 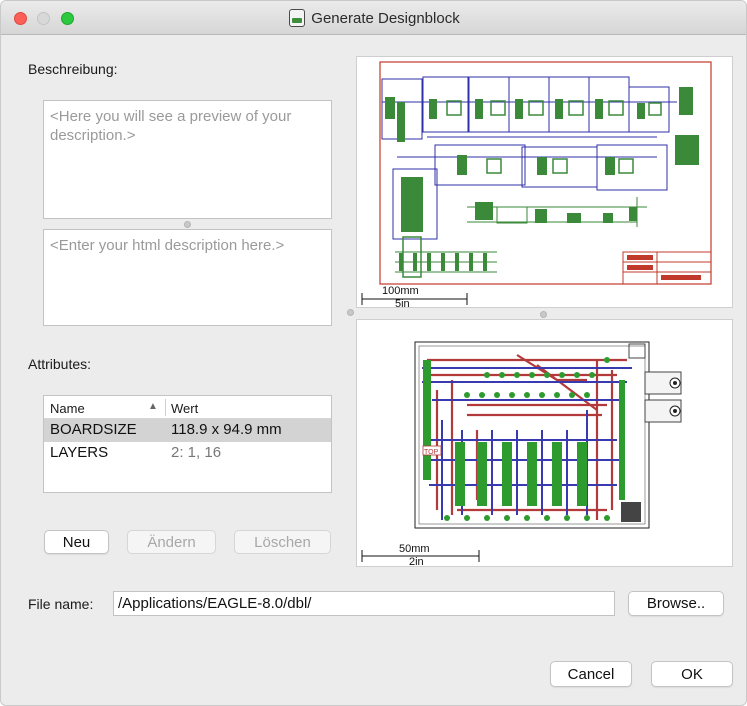 What do you see at coordinates (167, 245) in the screenshot?
I see `description-editor-placeholder: <Enter your html description here.>` at bounding box center [167, 245].